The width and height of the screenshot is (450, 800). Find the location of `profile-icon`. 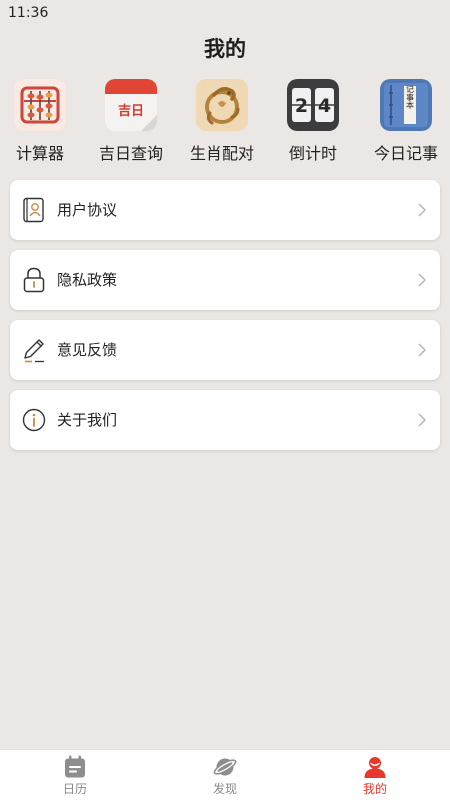

profile-icon is located at coordinates (375, 767).